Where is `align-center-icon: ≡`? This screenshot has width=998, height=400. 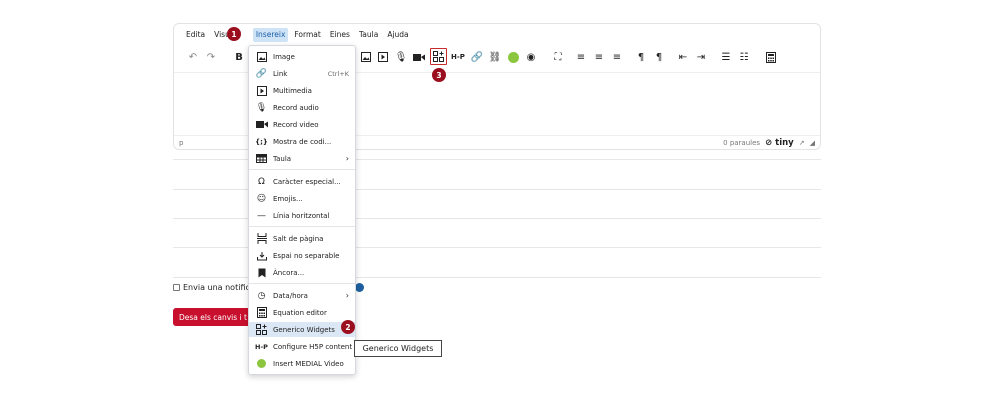 align-center-icon: ≡ is located at coordinates (599, 57).